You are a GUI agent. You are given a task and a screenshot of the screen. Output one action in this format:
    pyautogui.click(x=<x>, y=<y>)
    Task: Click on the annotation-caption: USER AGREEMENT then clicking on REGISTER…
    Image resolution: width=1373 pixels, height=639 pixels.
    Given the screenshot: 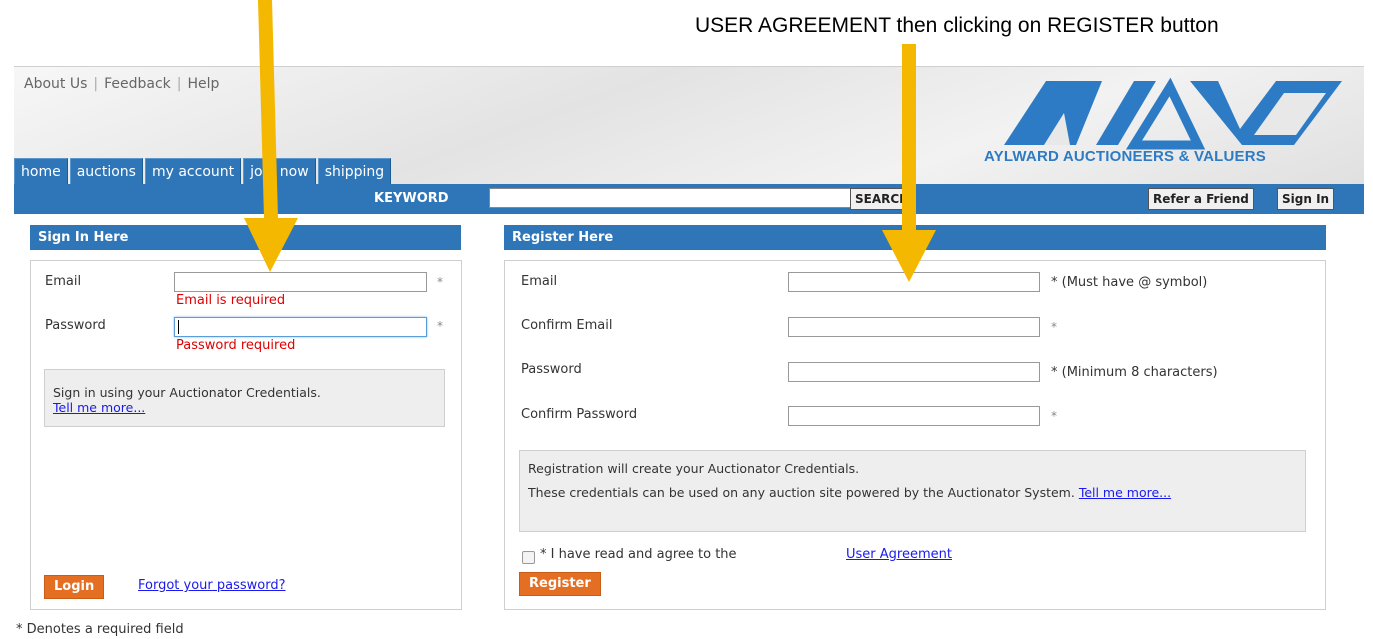 What is the action you would take?
    pyautogui.click(x=957, y=25)
    